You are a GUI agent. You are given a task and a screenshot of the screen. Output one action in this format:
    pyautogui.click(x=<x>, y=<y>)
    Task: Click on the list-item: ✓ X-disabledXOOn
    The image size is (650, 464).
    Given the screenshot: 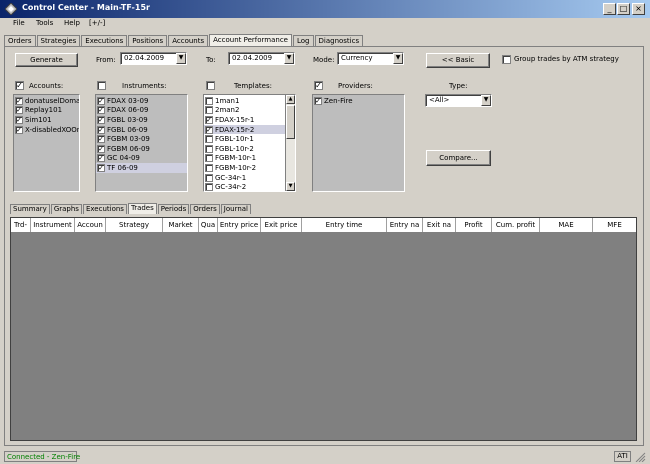 What is the action you would take?
    pyautogui.click(x=46, y=130)
    